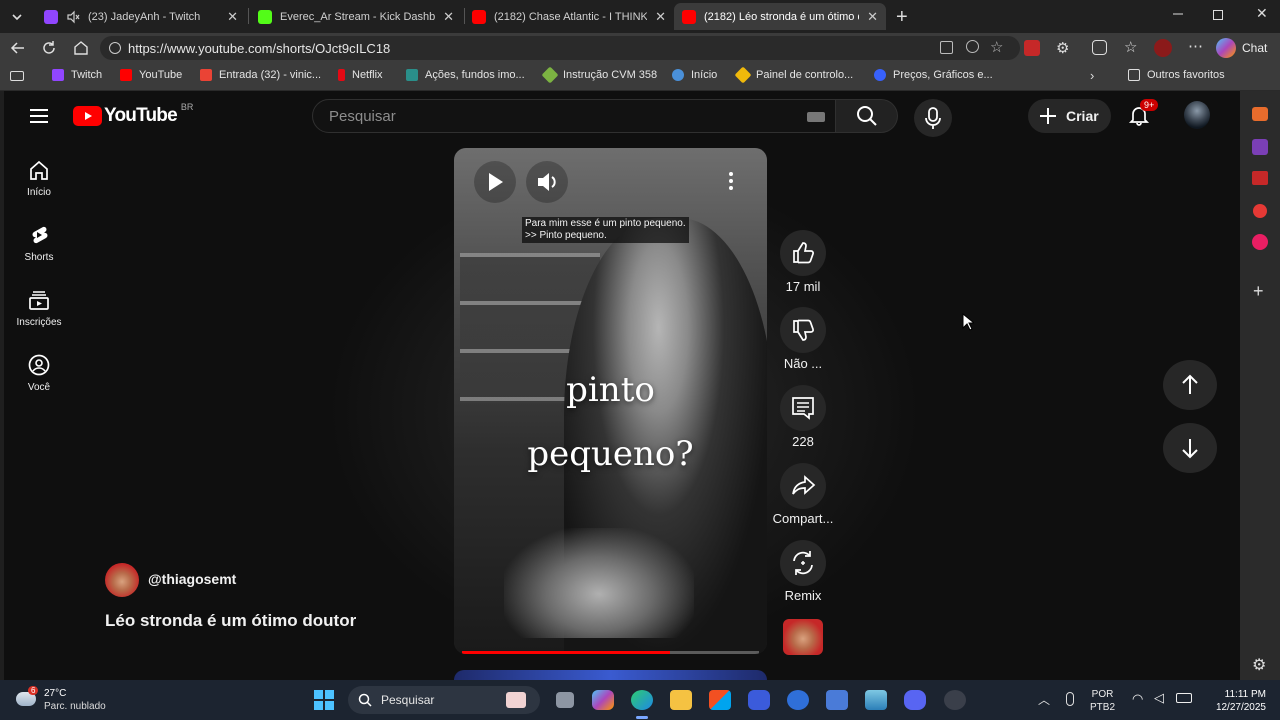 The image size is (1280, 720). What do you see at coordinates (1099, 47) in the screenshot?
I see `browser-essentials-icon` at bounding box center [1099, 47].